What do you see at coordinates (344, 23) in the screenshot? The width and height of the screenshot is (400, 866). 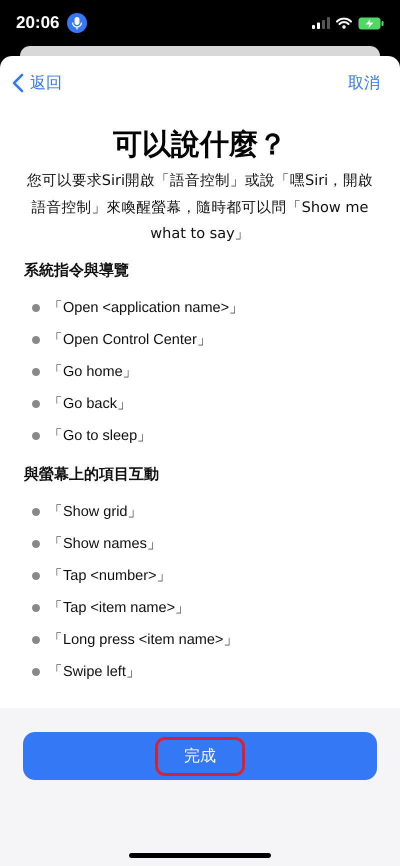 I see `wifi-icon` at bounding box center [344, 23].